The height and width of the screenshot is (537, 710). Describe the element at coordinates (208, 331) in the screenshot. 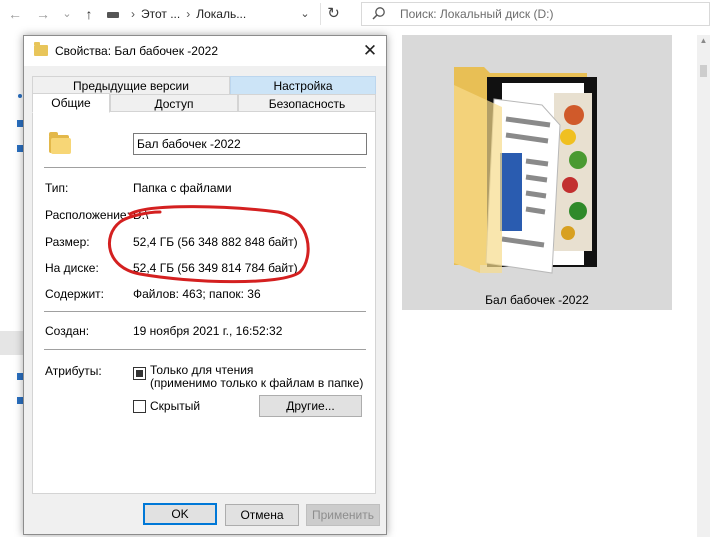

I see `created-value: 19 ноября 2021 г., 16:52:32` at that location.